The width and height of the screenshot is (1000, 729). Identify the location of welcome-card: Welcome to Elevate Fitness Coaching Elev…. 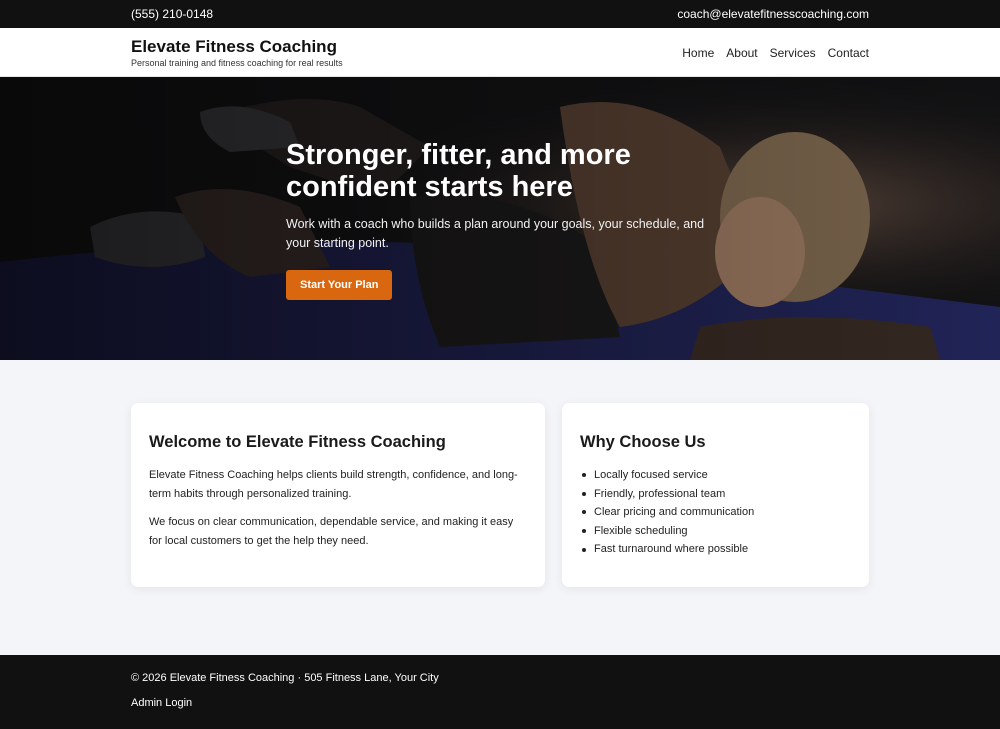
(338, 495).